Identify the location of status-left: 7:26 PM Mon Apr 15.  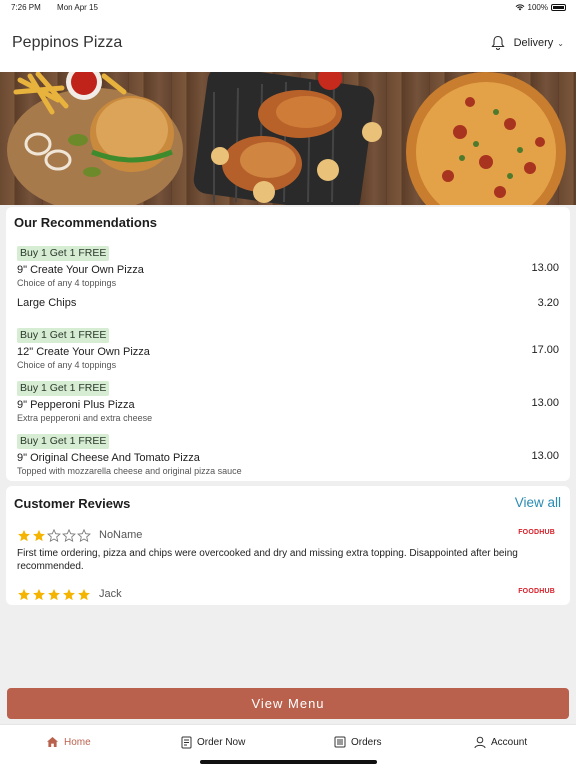
(61, 7).